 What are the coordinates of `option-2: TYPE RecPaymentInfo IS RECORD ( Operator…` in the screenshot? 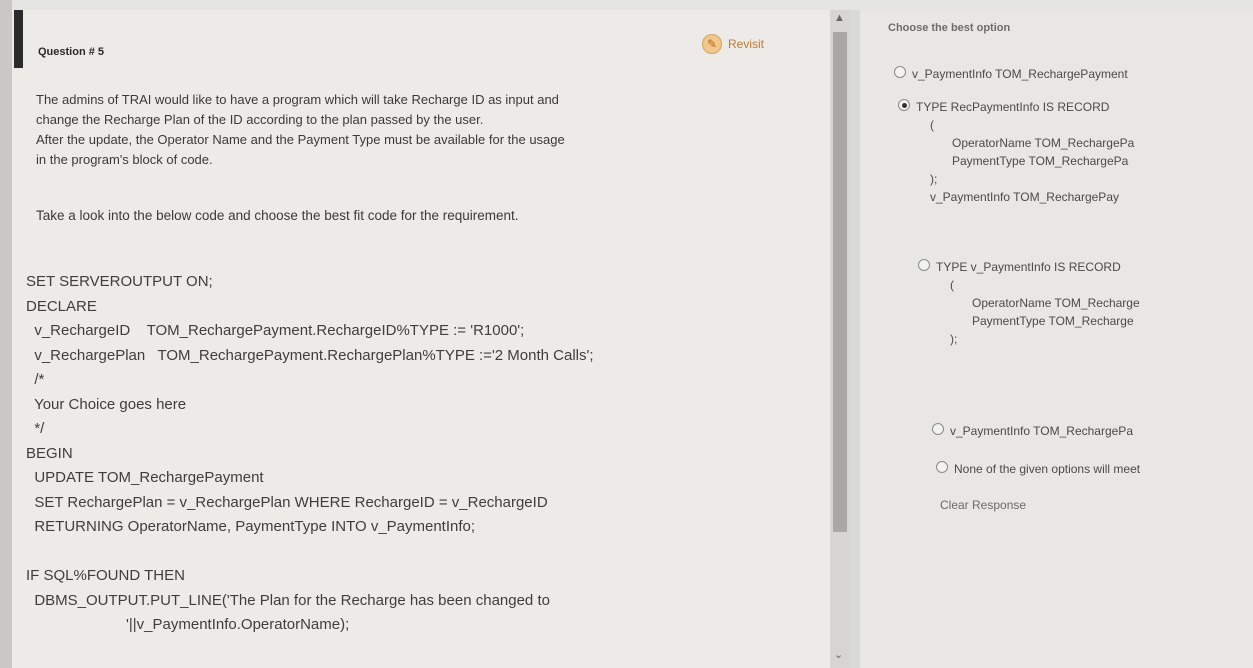 It's located at (1016, 152).